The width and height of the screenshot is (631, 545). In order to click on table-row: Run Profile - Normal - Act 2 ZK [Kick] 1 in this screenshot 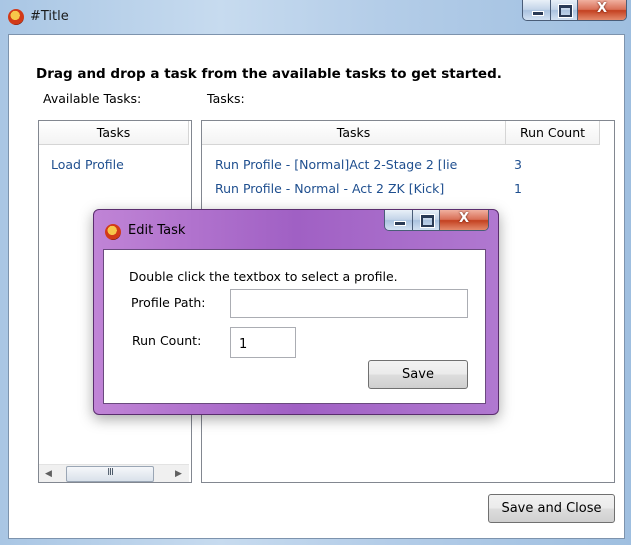, I will do `click(407, 188)`.